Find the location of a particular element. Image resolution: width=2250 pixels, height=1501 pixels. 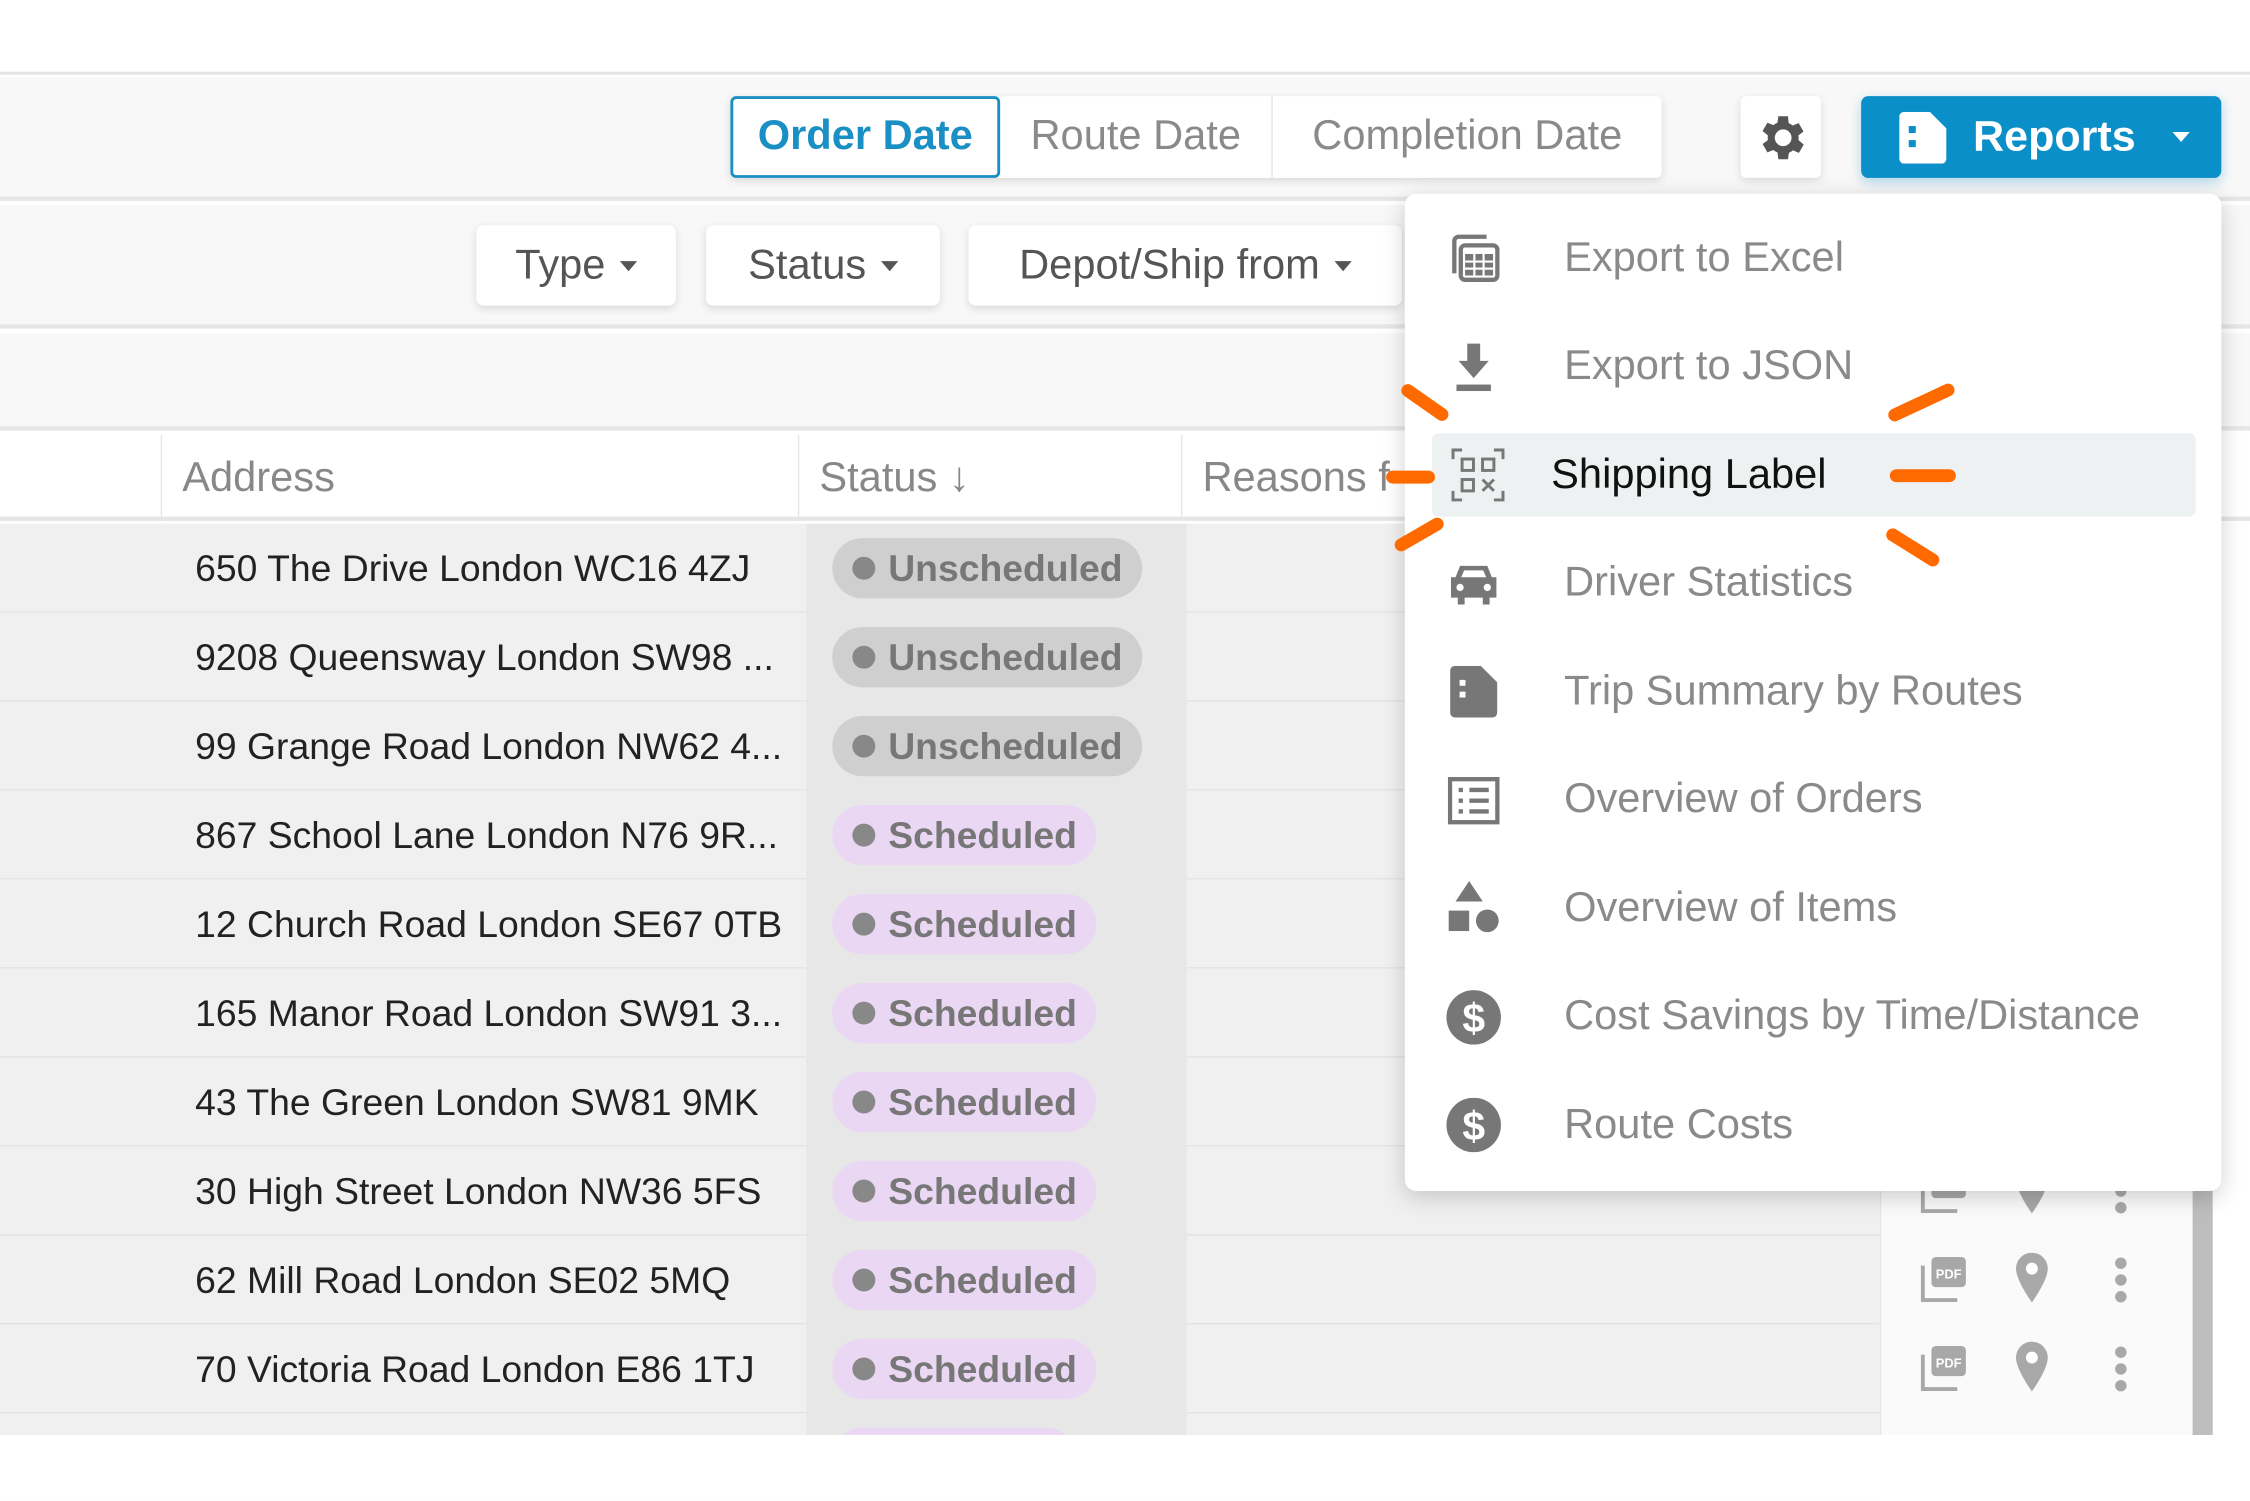

bottom-margin is located at coordinates (1125, 1467).